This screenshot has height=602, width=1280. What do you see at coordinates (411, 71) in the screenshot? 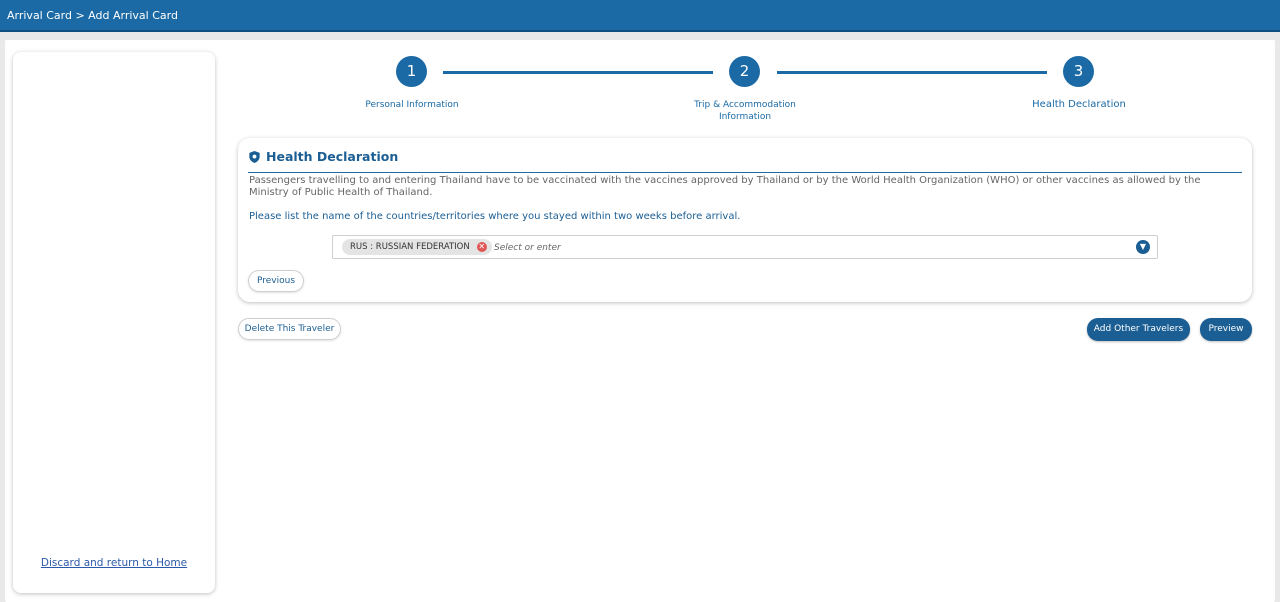
I see `step-1-circle: 1` at bounding box center [411, 71].